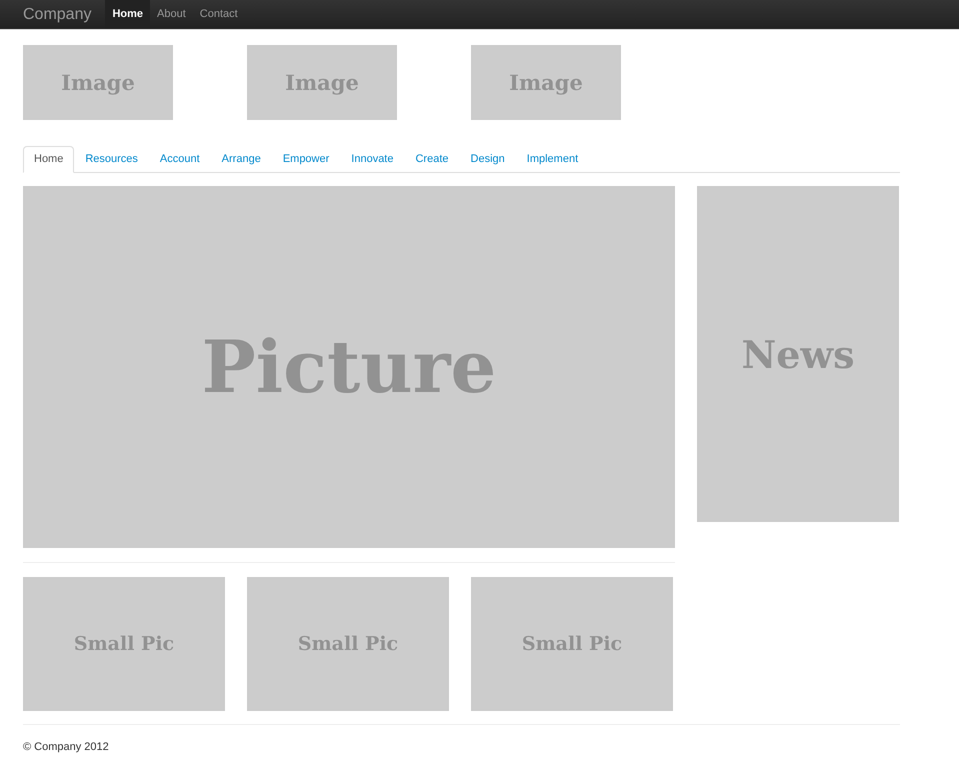  What do you see at coordinates (179, 159) in the screenshot?
I see `tab: Account` at bounding box center [179, 159].